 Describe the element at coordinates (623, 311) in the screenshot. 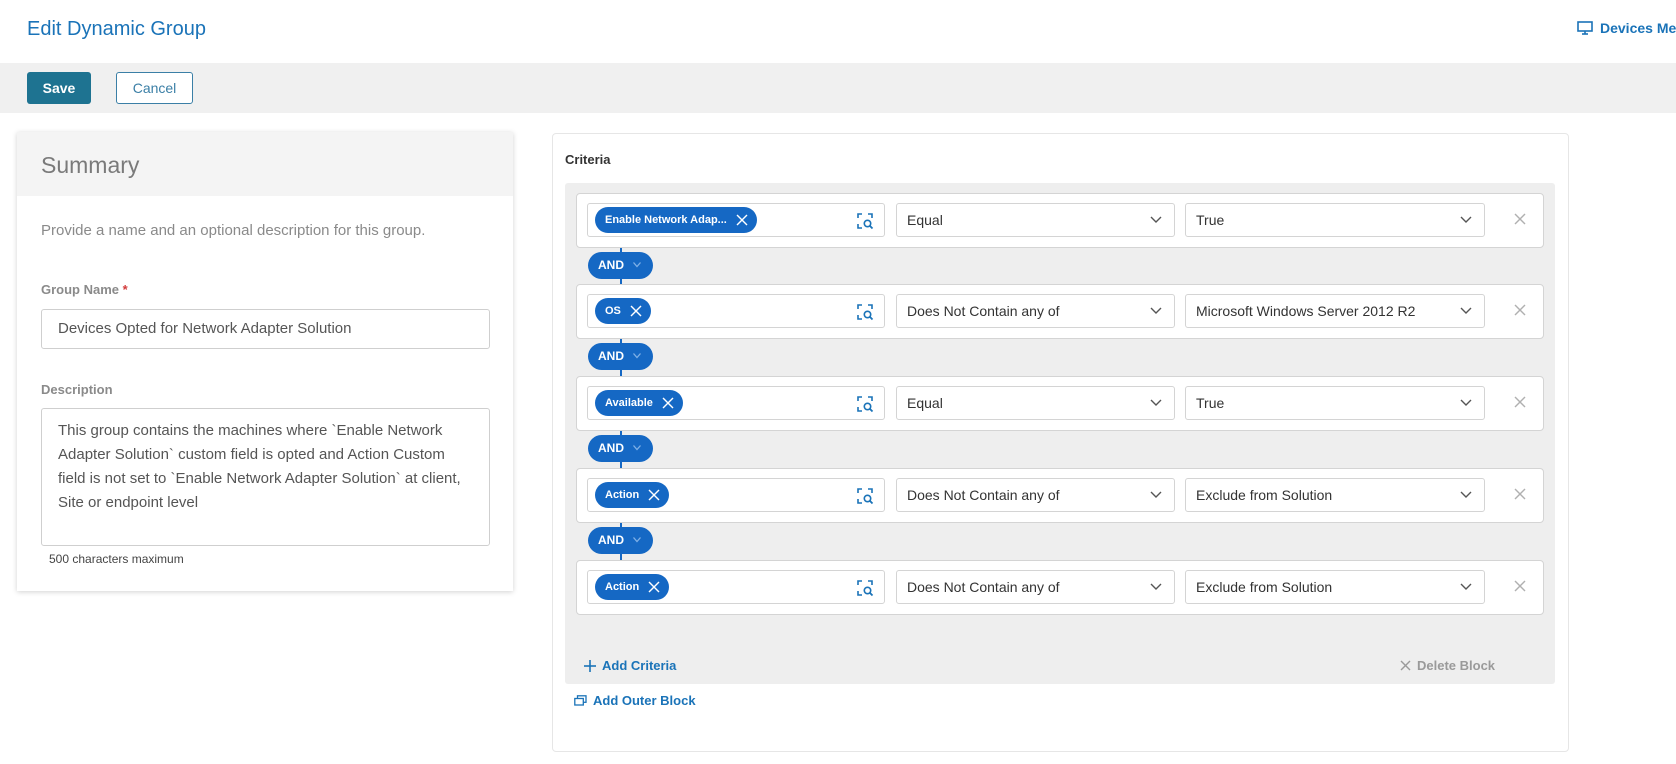

I see `field-chip: OS` at that location.